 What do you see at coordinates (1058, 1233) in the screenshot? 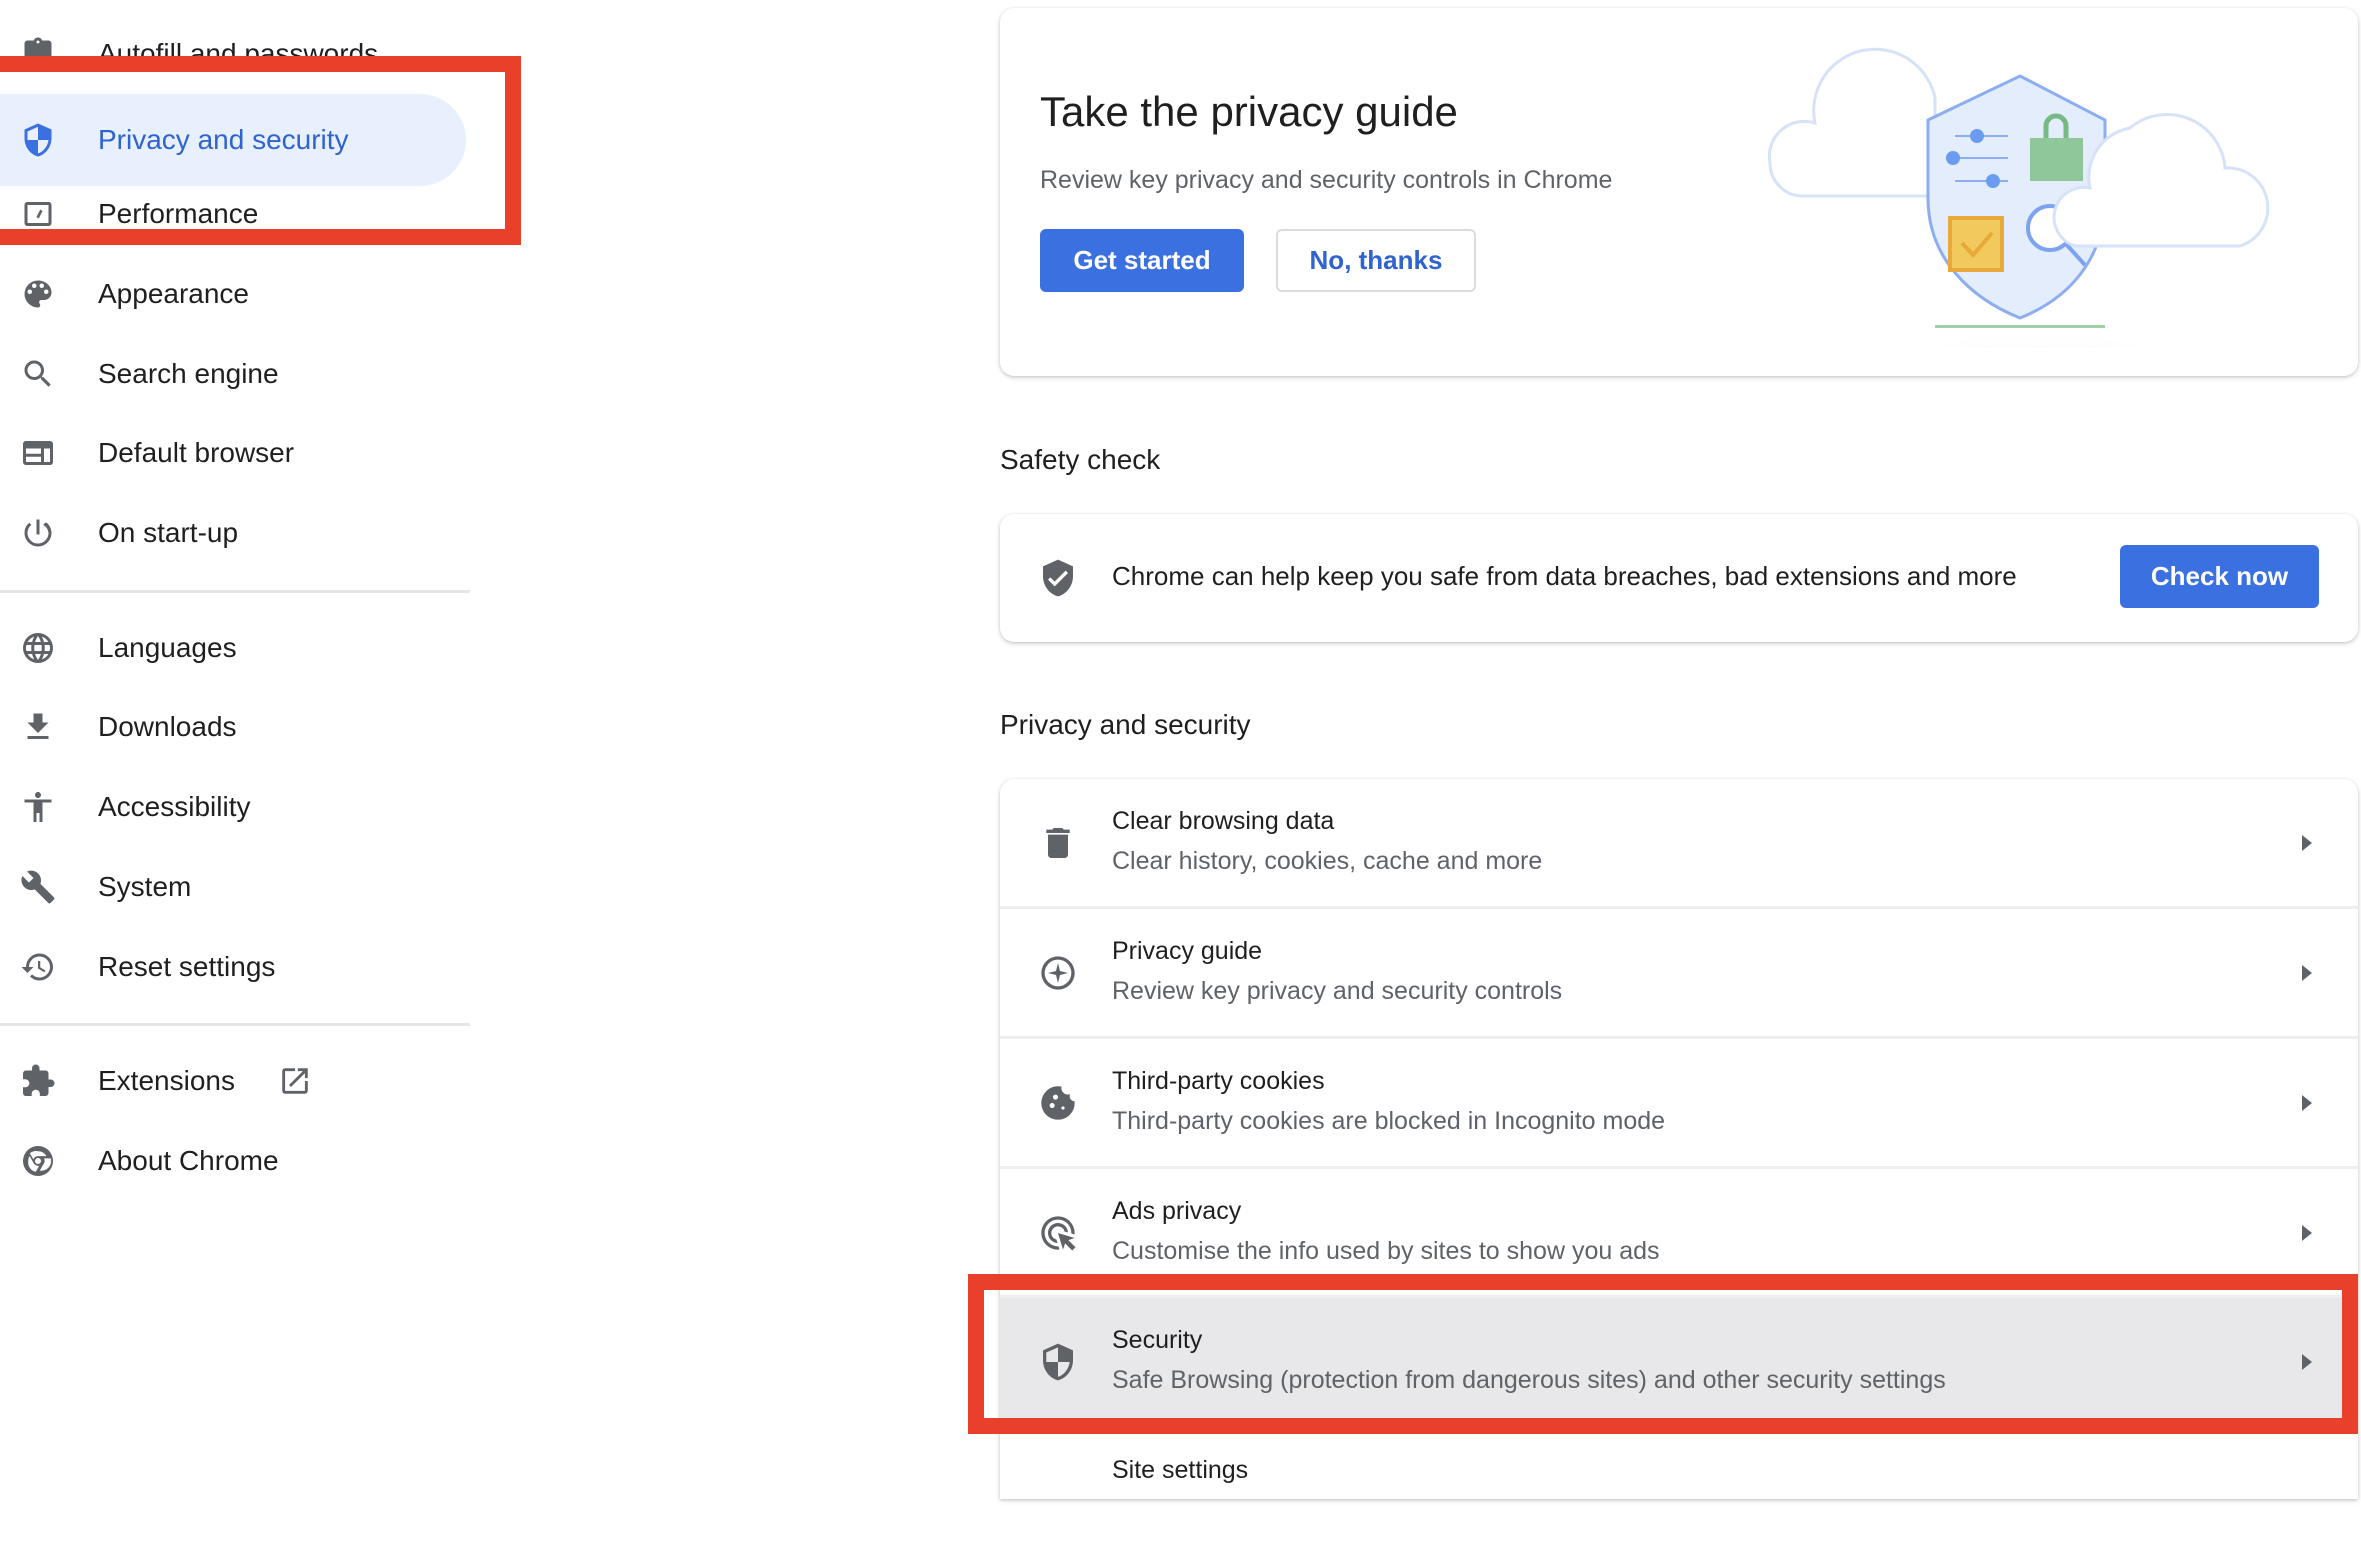
I see `ads-target-icon` at bounding box center [1058, 1233].